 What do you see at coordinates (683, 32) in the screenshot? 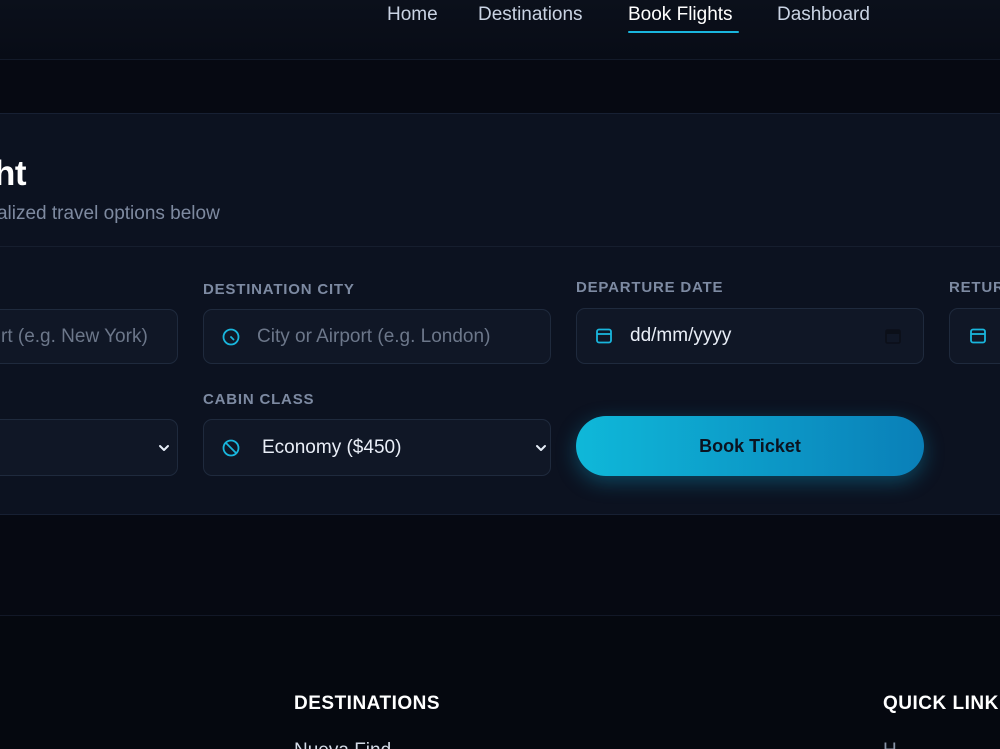
I see `active-tab-indicator` at bounding box center [683, 32].